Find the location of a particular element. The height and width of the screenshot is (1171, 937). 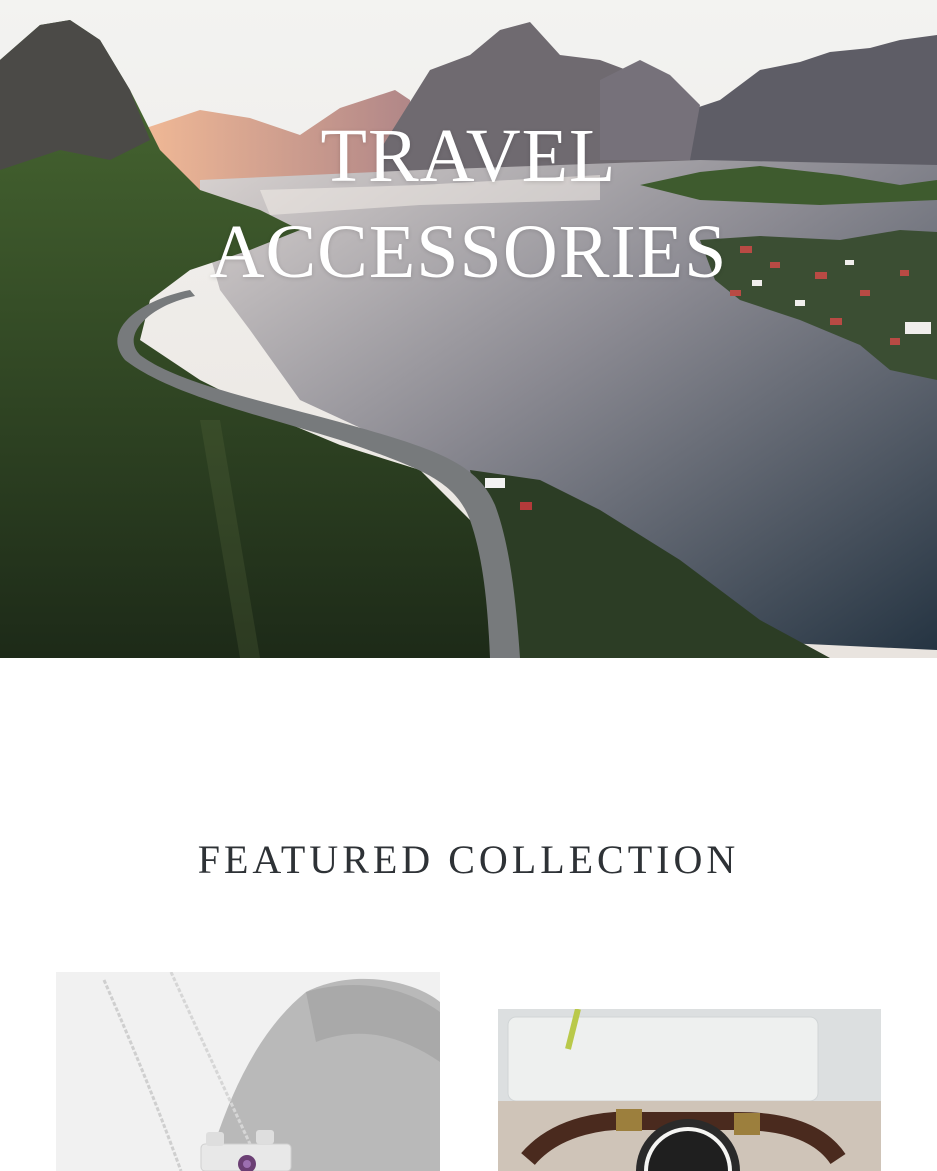

hero-title-line1: TRAVEL is located at coordinates (468, 156).